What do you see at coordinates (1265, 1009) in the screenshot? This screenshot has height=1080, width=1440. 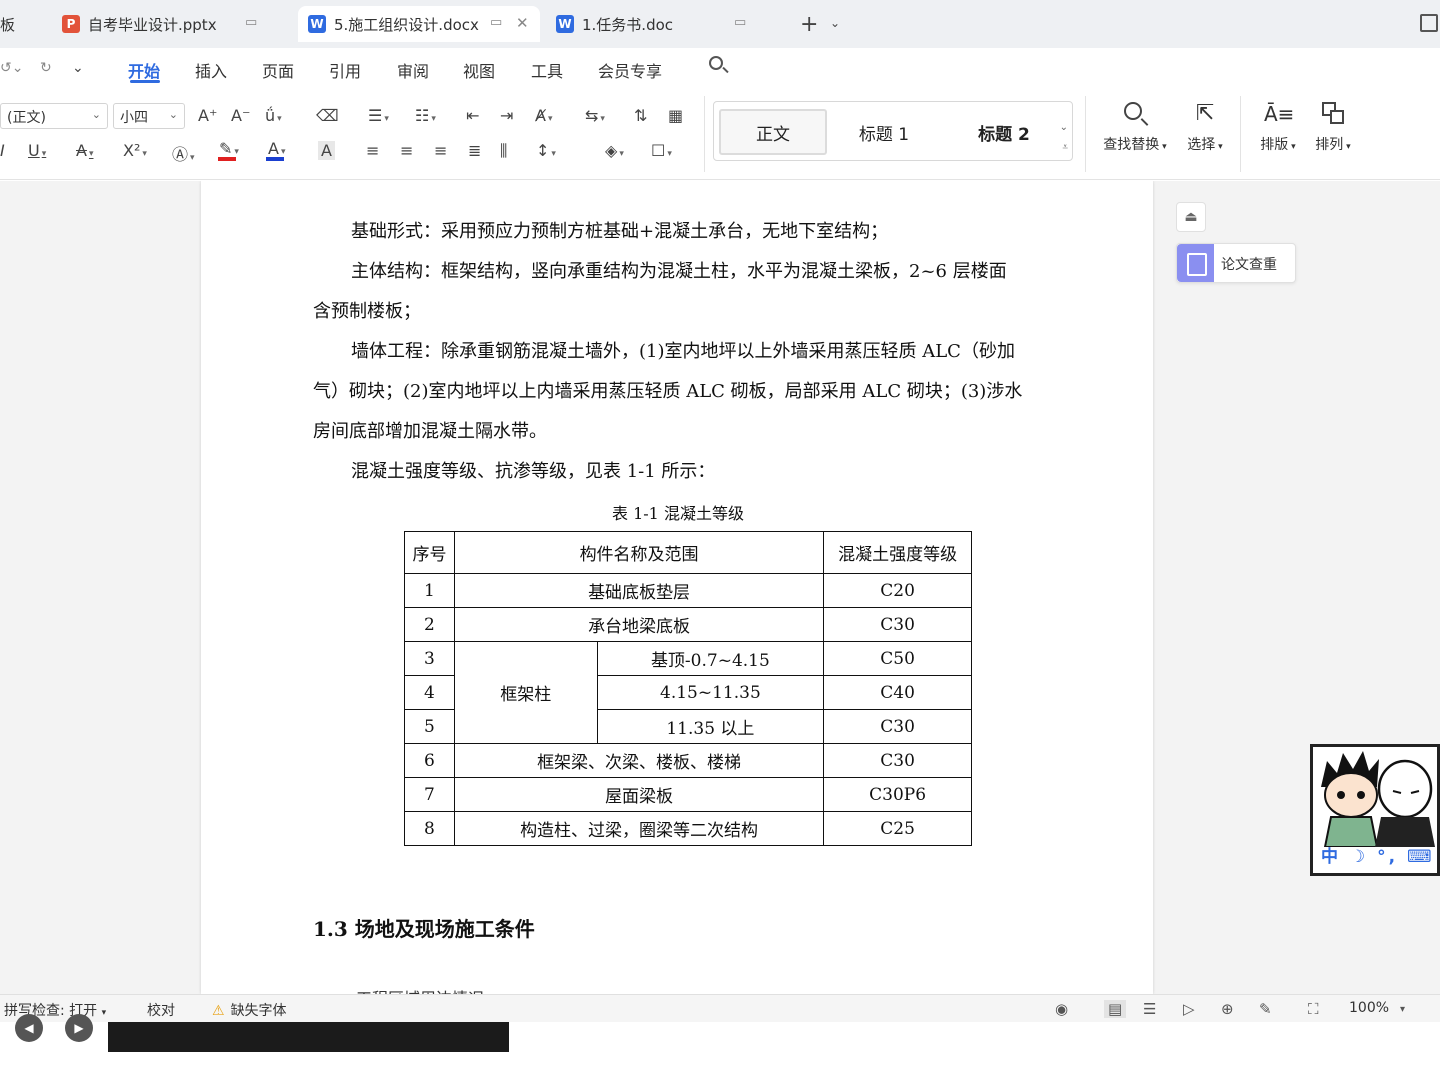 I see `pen-icon: ✎` at bounding box center [1265, 1009].